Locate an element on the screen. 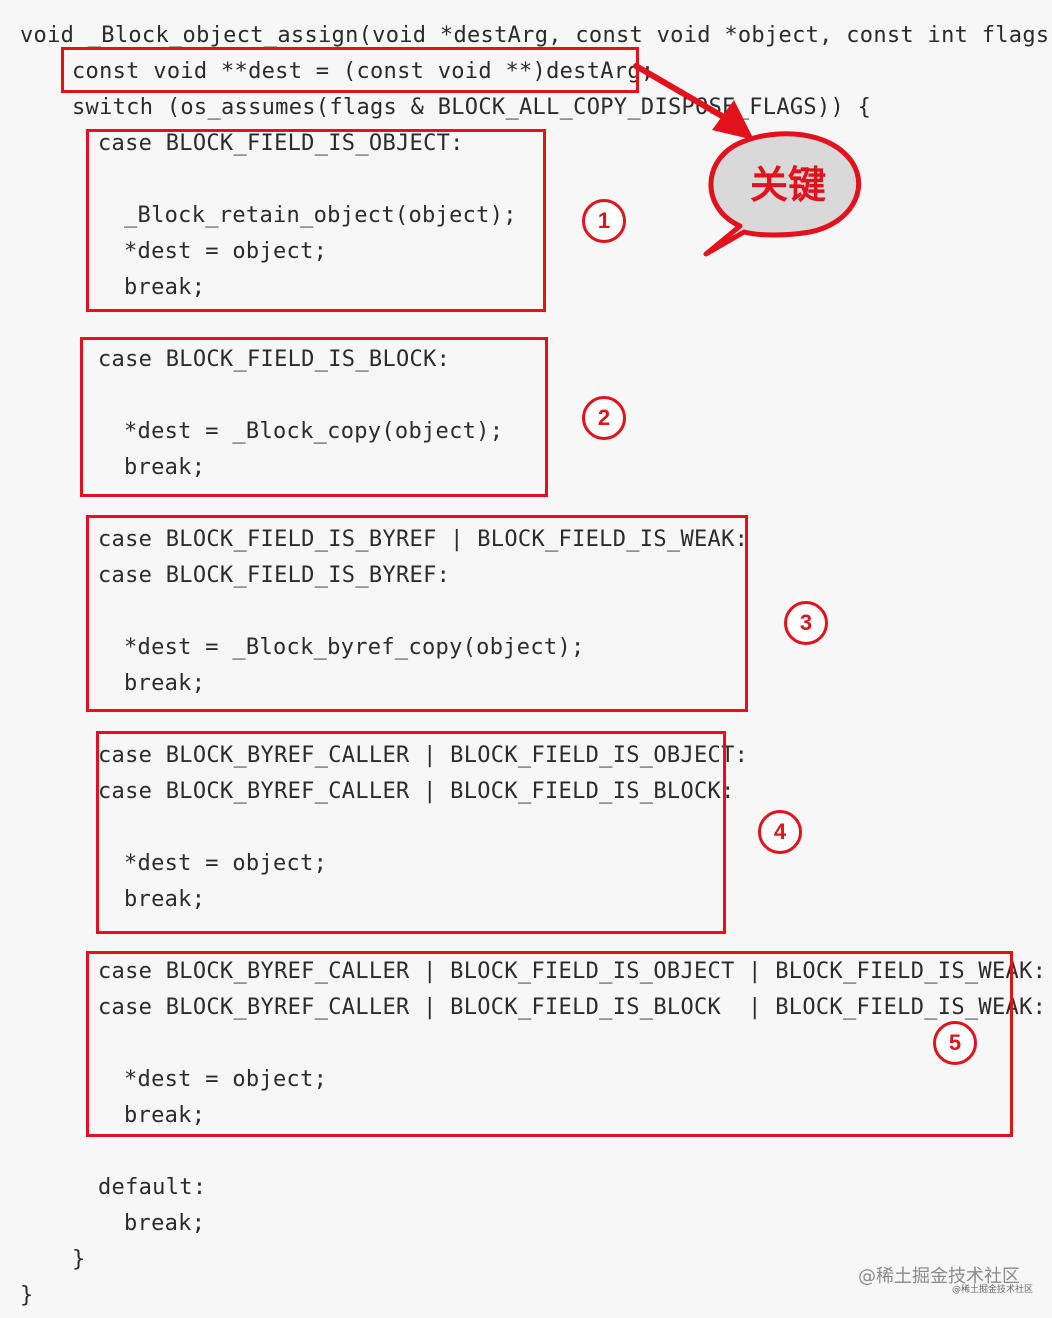  callout-label: 关键 is located at coordinates (787, 185).